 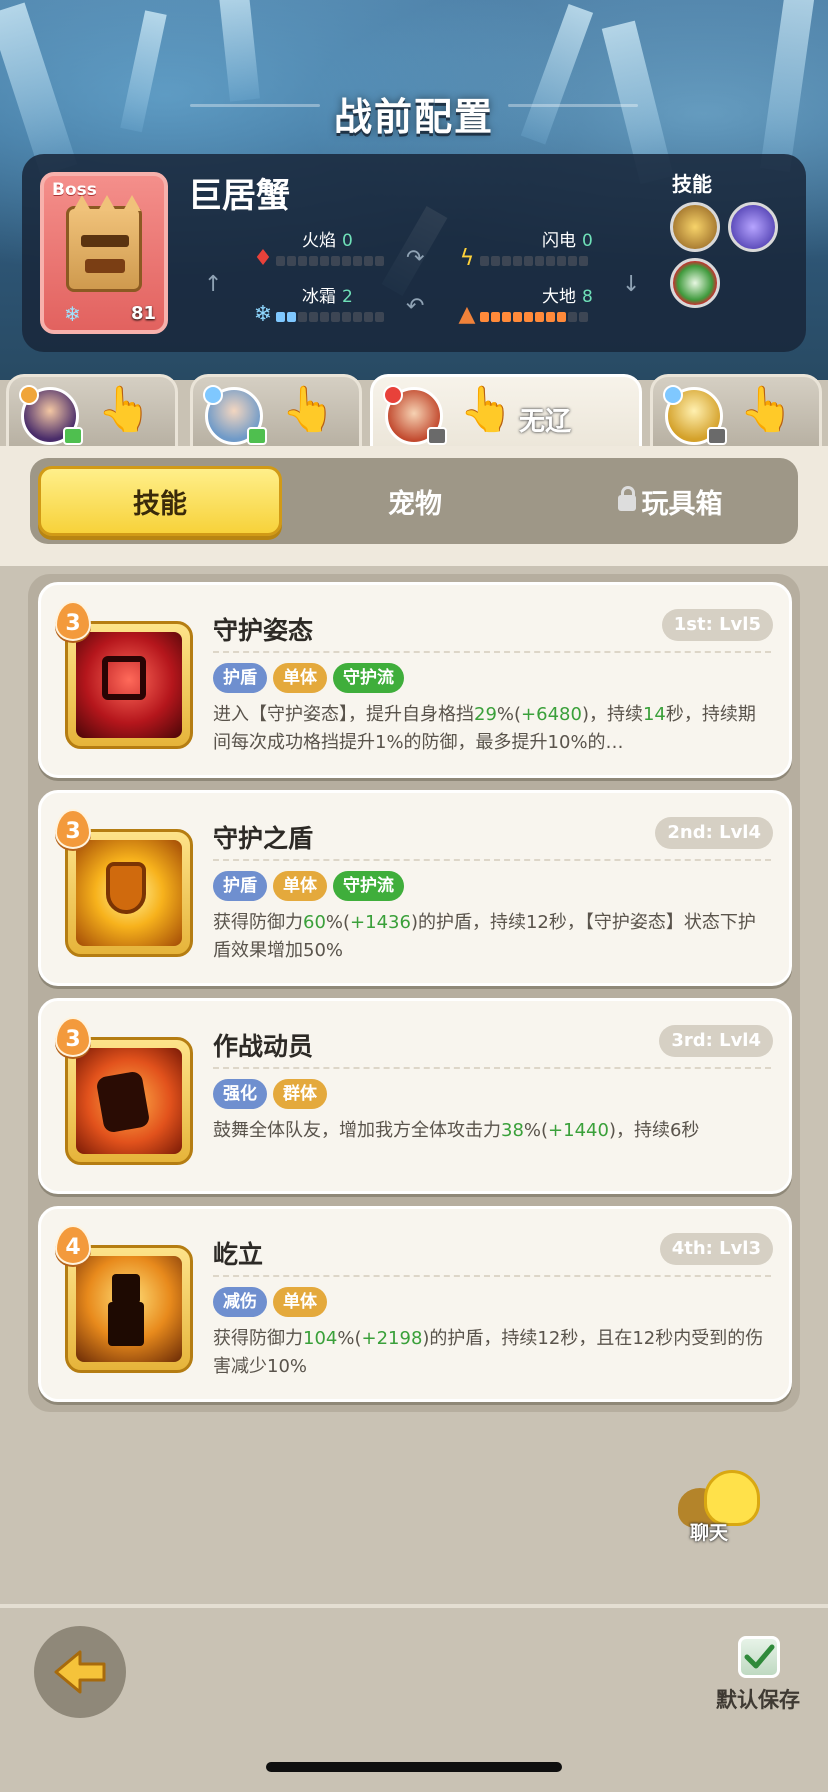 I want to click on stat-fire-bar, so click(x=330, y=261).